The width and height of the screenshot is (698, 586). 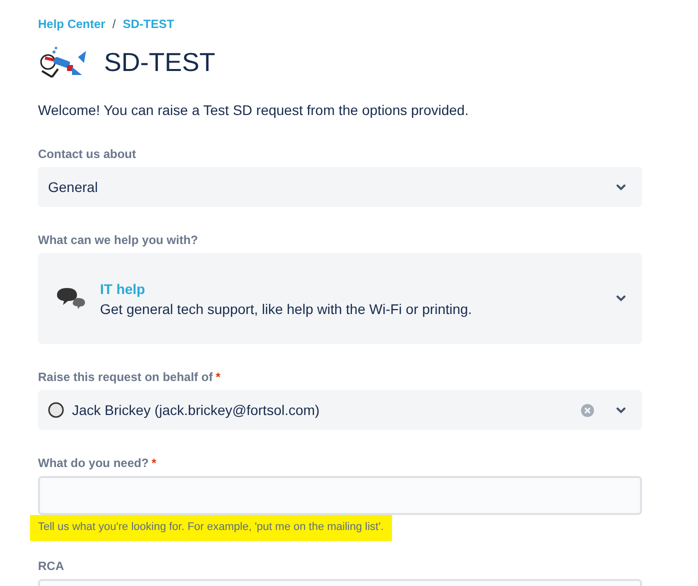 I want to click on speech-bubbles-icon, so click(x=71, y=298).